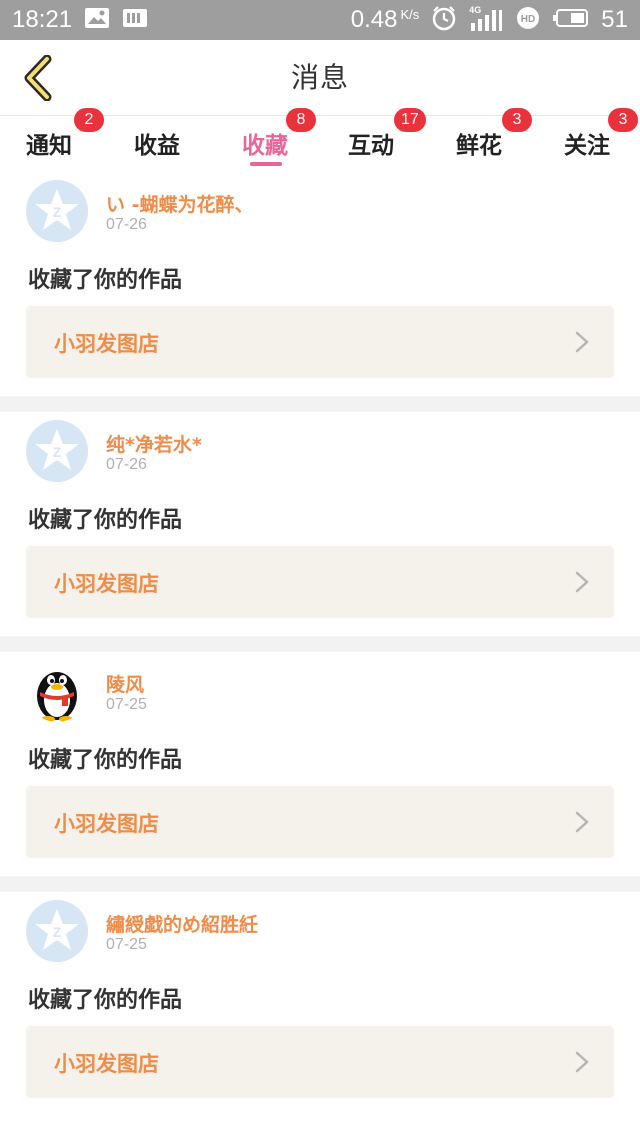 The width and height of the screenshot is (640, 1138). Describe the element at coordinates (80, 20) in the screenshot. I see `status-bar-left: 18:21` at that location.